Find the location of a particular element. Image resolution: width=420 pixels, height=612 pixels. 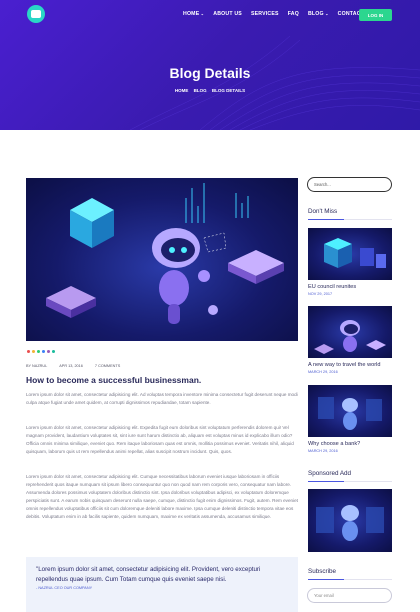

post-author: BY NAZRUL is located at coordinates (36, 366).